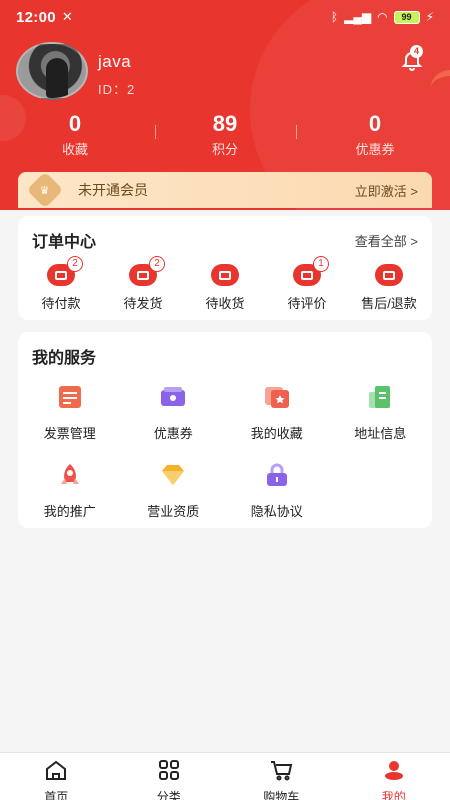 The height and width of the screenshot is (800, 450). I want to click on order-after-sales: 售后/退款, so click(389, 288).